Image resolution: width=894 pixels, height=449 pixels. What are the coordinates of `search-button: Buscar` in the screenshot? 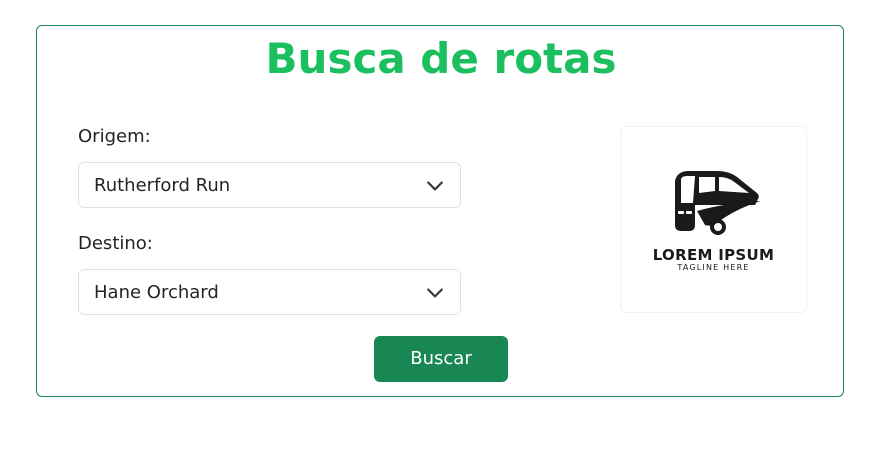 It's located at (441, 359).